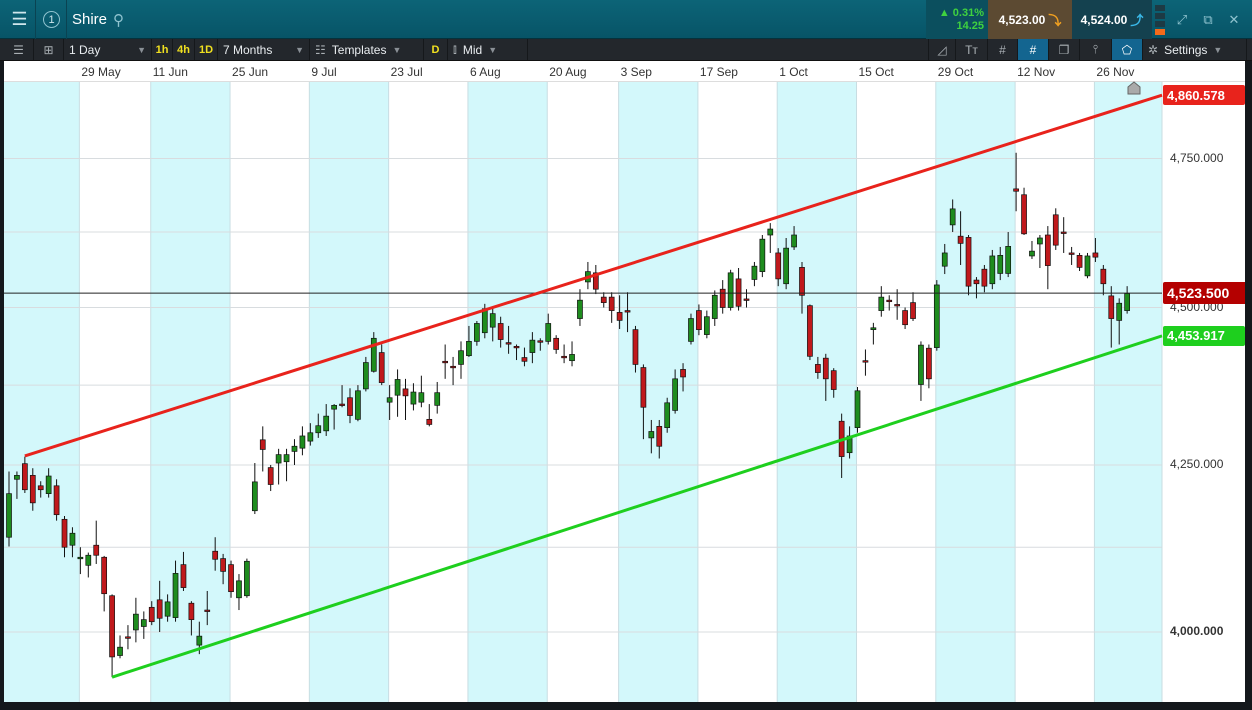 Image resolution: width=1252 pixels, height=710 pixels. What do you see at coordinates (1248, 385) in the screenshot?
I see `window-edge` at bounding box center [1248, 385].